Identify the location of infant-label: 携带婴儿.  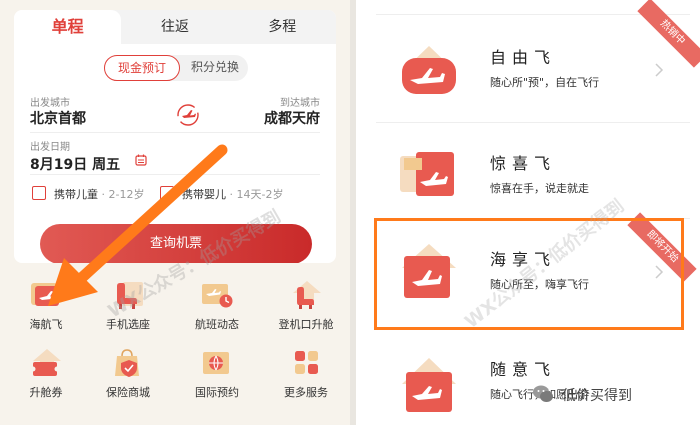
(204, 194).